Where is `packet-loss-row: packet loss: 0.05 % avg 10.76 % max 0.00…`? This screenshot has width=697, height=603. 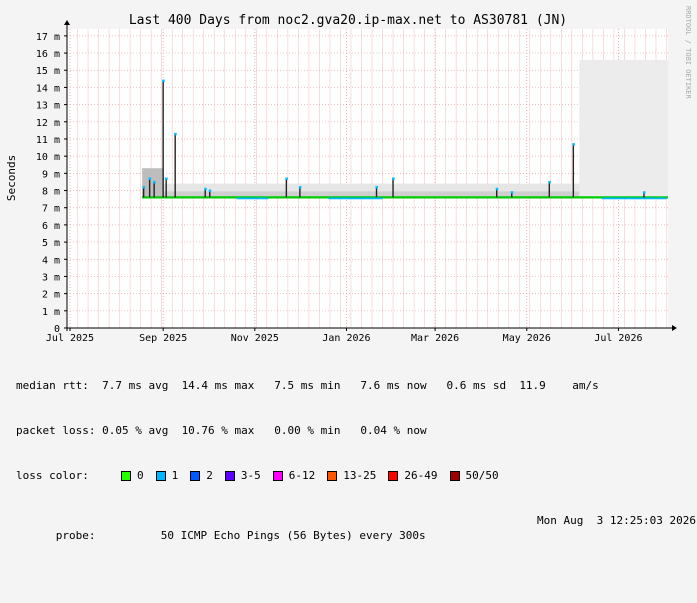
packet-loss-row: packet loss: 0.05 % avg 10.76 % max 0.00… is located at coordinates (221, 430).